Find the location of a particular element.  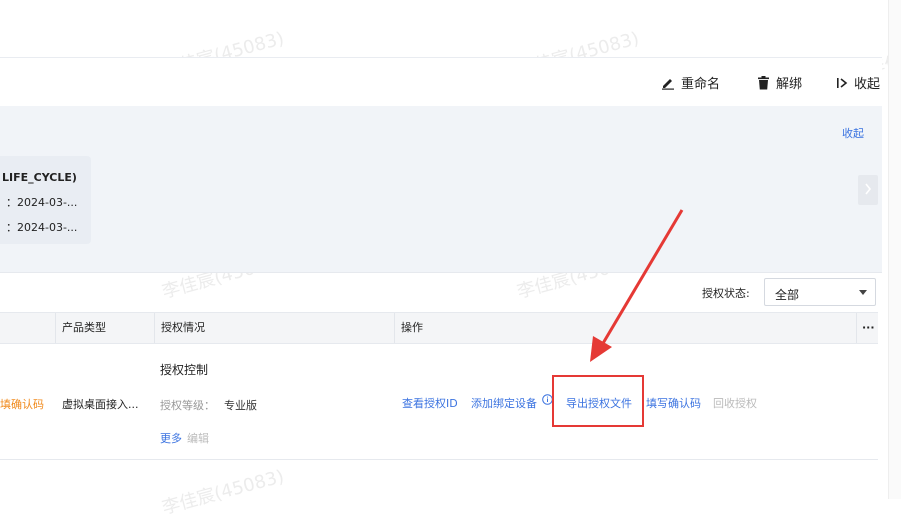

revoke-auth-link: 回收授权 is located at coordinates (735, 403).